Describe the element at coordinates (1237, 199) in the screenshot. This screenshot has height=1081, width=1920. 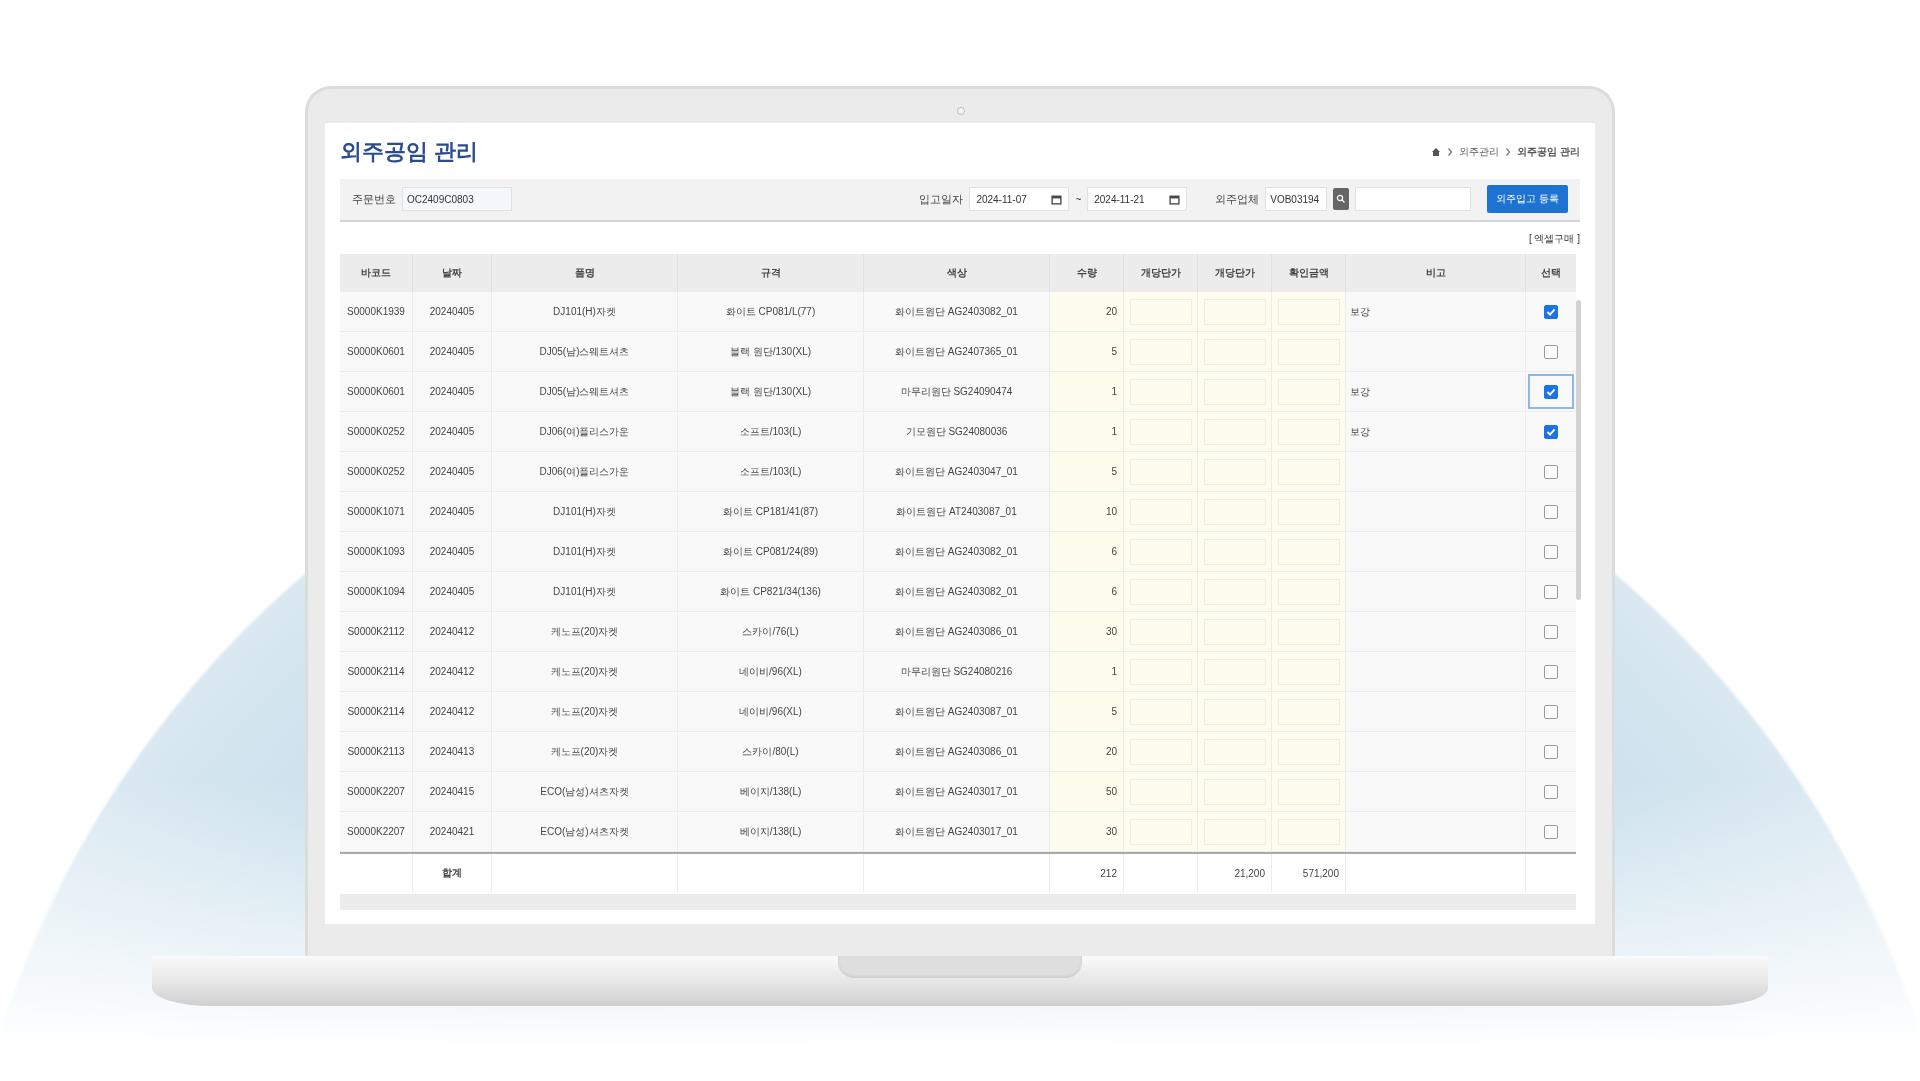
I see `field-label: 외주업체` at that location.